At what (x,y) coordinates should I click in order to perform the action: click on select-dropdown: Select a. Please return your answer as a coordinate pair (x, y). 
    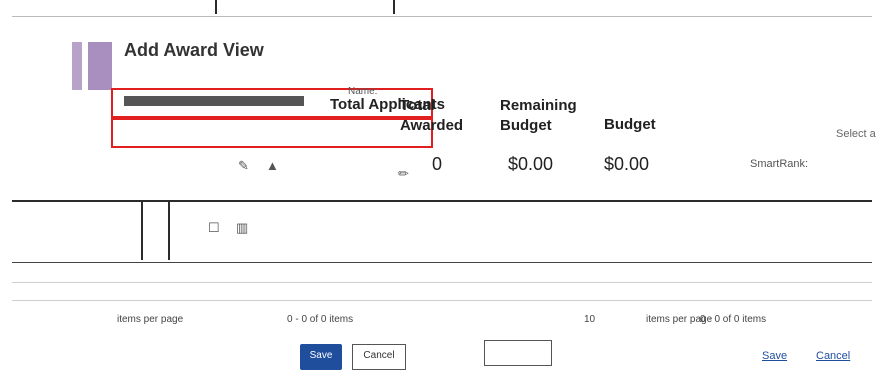
    Looking at the image, I should click on (856, 134).